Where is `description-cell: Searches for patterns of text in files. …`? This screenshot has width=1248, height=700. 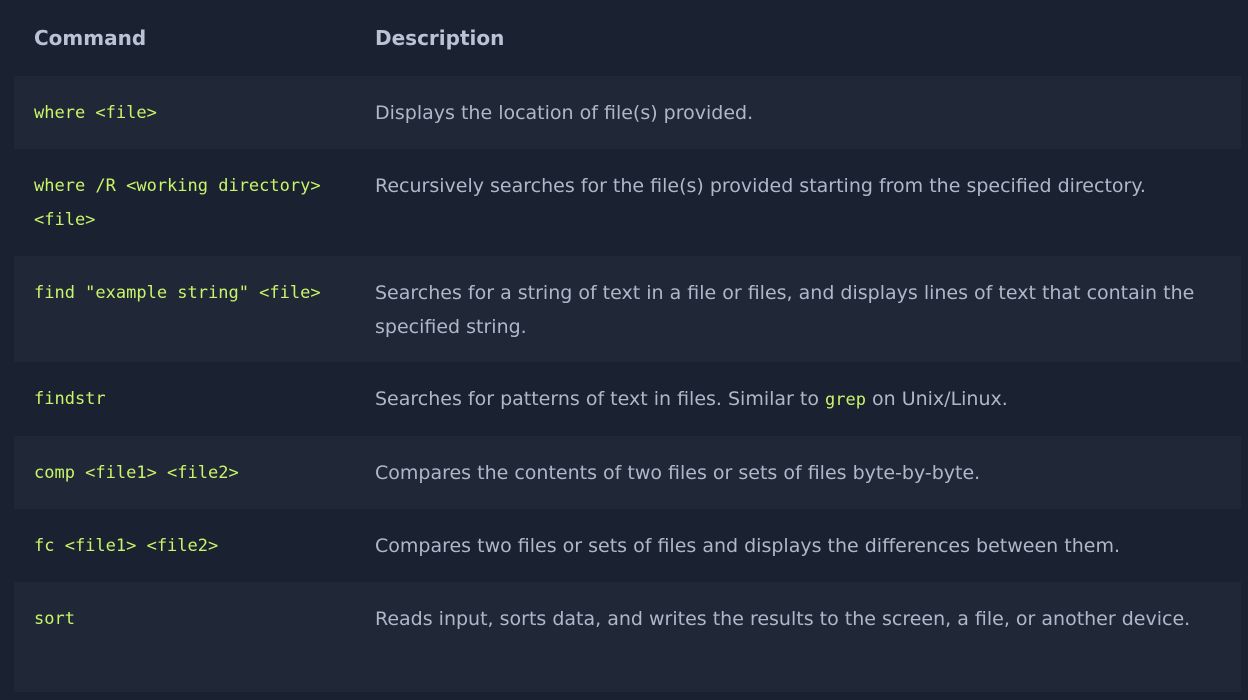
description-cell: Searches for patterns of text in files. … is located at coordinates (808, 399).